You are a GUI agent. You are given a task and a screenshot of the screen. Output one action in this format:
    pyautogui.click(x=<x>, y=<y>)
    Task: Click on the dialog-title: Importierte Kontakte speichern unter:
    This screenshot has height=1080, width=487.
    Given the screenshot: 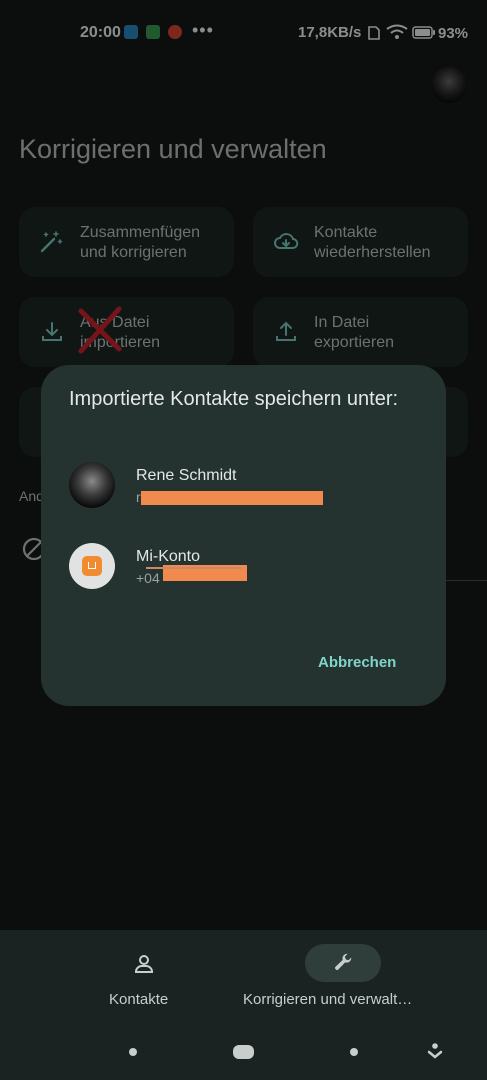 What is the action you would take?
    pyautogui.click(x=234, y=399)
    